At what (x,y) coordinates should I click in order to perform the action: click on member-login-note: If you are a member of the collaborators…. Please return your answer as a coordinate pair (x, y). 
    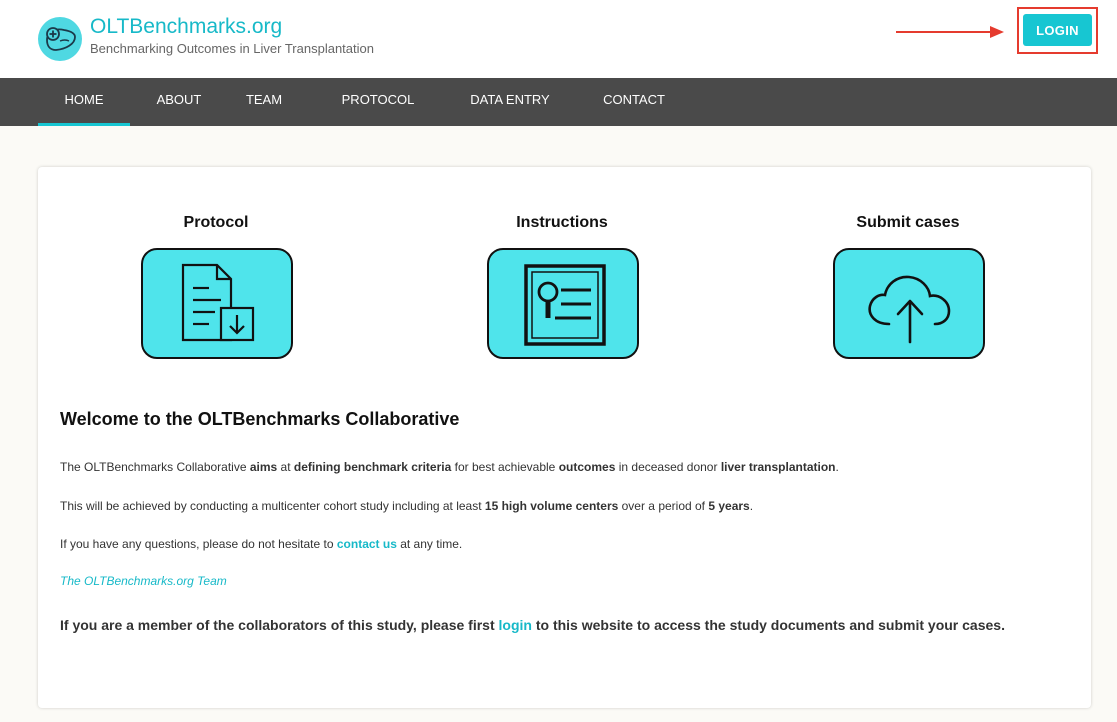
    Looking at the image, I should click on (532, 625).